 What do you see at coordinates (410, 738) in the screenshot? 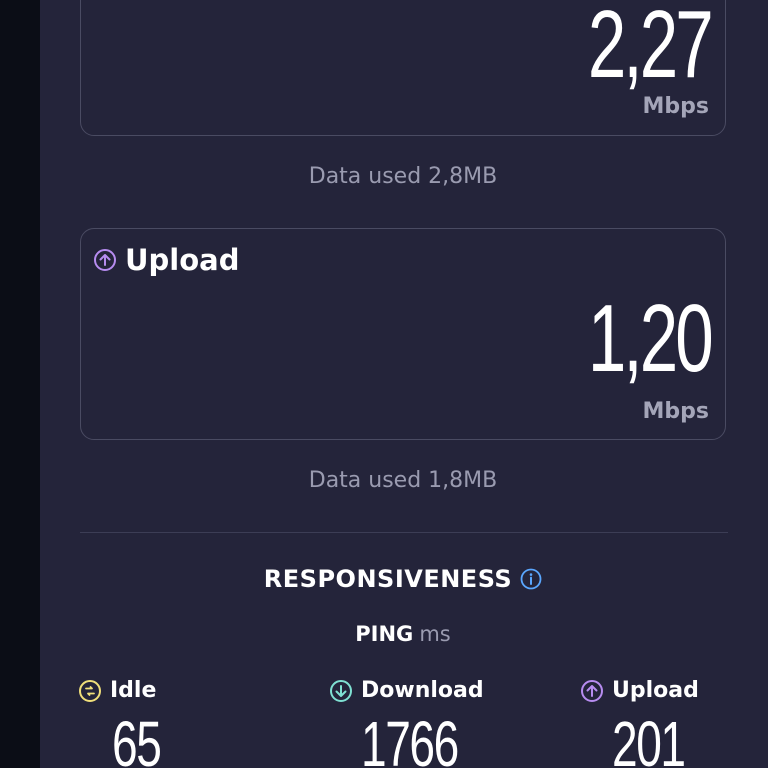
I see `download-ping-value: 1766` at bounding box center [410, 738].